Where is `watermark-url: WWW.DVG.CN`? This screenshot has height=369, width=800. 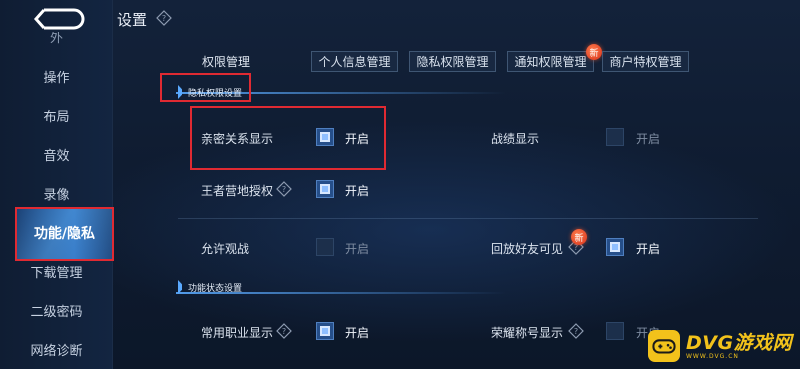 watermark-url: WWW.DVG.CN is located at coordinates (712, 356).